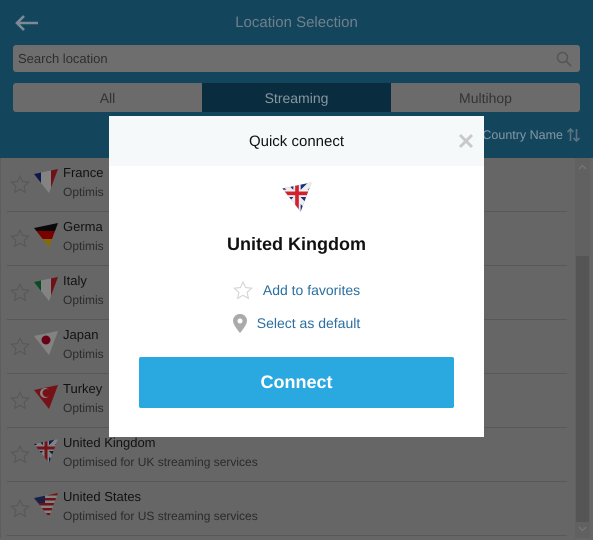  What do you see at coordinates (46, 288) in the screenshot?
I see `italy-flag-icon` at bounding box center [46, 288].